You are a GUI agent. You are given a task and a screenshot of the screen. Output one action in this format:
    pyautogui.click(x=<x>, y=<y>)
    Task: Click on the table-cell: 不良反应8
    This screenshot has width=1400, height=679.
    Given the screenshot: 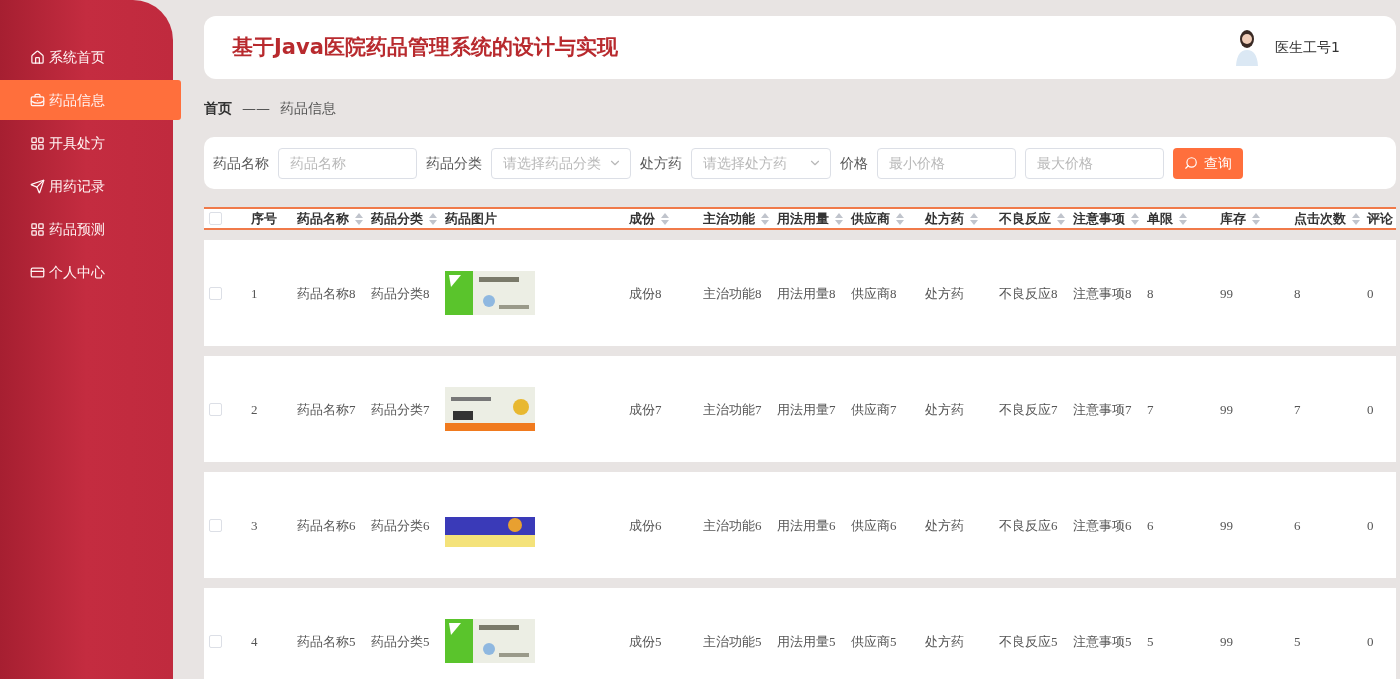 What is the action you would take?
    pyautogui.click(x=1028, y=293)
    